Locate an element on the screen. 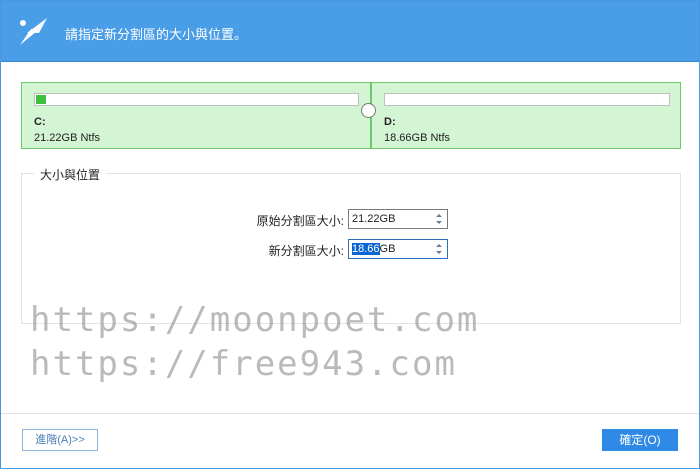 Image resolution: width=700 pixels, height=469 pixels. header-divider is located at coordinates (350, 61).